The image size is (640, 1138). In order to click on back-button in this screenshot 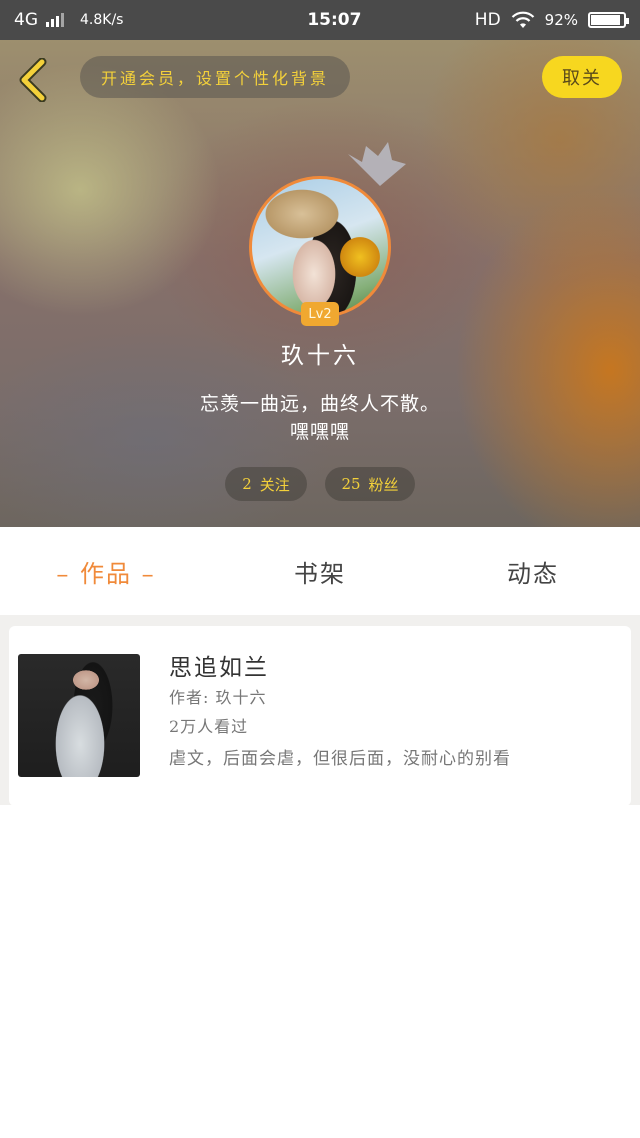, I will do `click(34, 80)`.